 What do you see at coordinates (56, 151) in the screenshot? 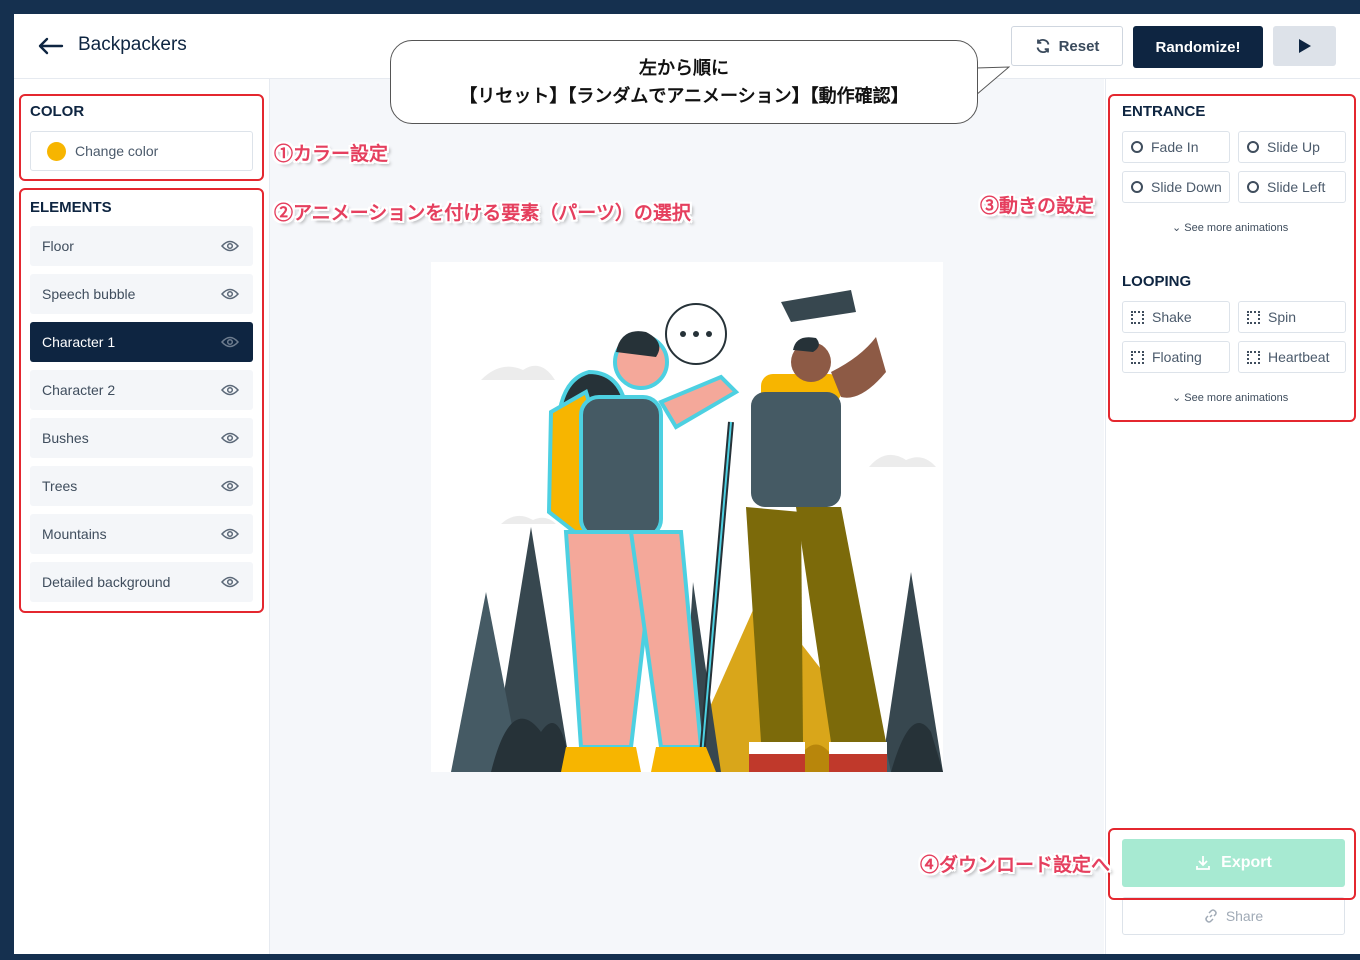
I see `color-swatch` at bounding box center [56, 151].